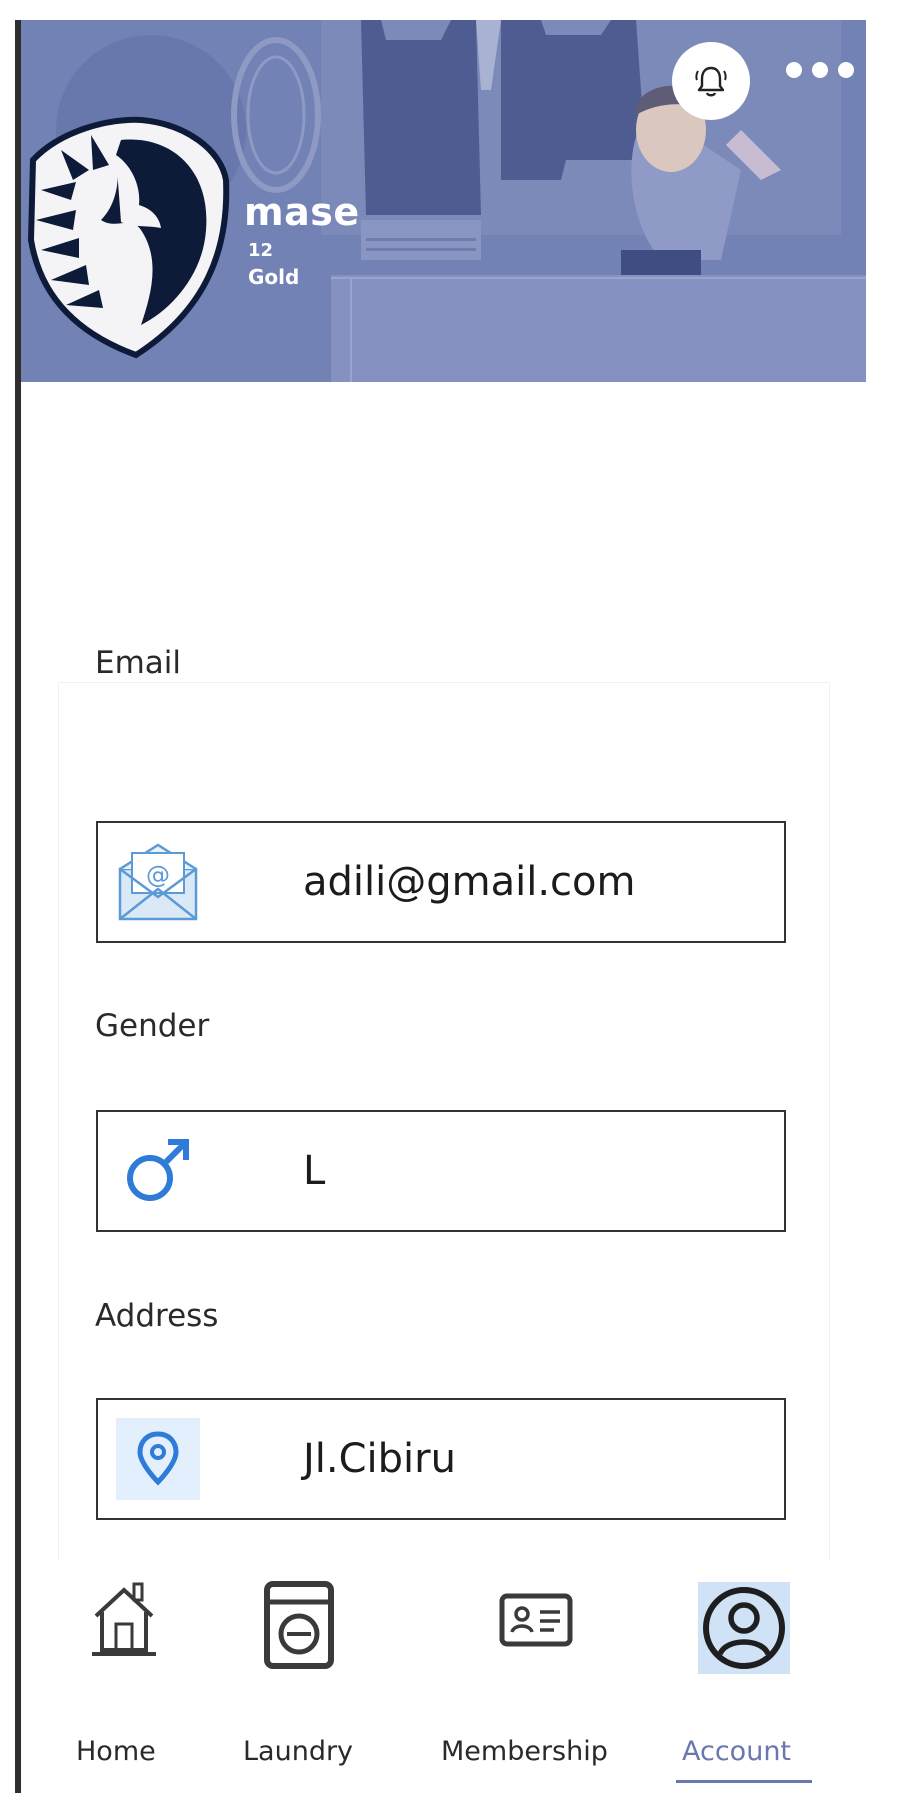  What do you see at coordinates (314, 1171) in the screenshot?
I see `gender-value: L` at bounding box center [314, 1171].